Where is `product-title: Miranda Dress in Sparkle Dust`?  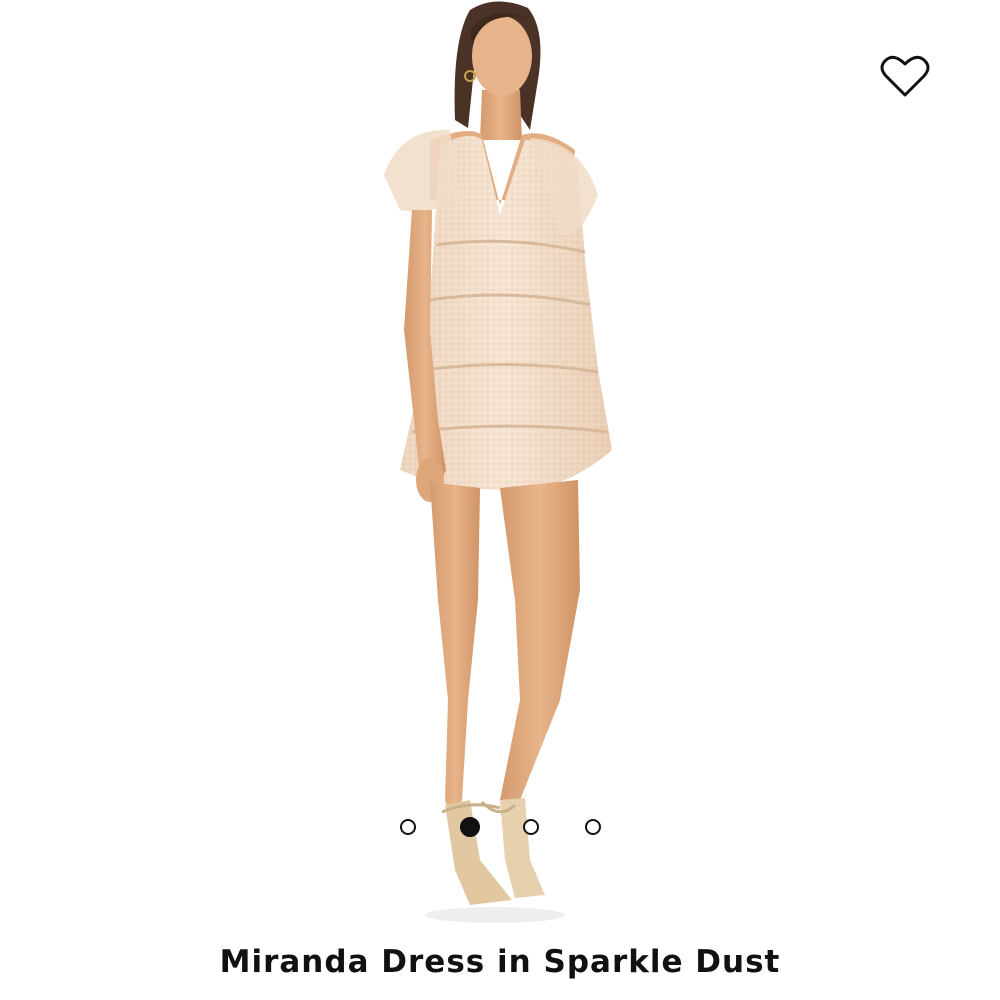 product-title: Miranda Dress in Sparkle Dust is located at coordinates (500, 962).